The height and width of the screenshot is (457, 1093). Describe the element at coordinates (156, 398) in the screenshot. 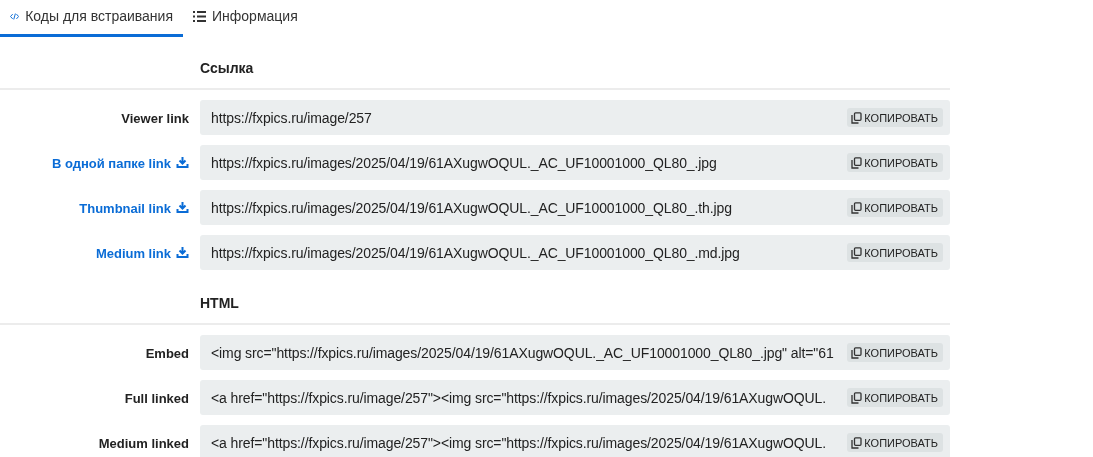

I see `field-label: Full linked` at that location.